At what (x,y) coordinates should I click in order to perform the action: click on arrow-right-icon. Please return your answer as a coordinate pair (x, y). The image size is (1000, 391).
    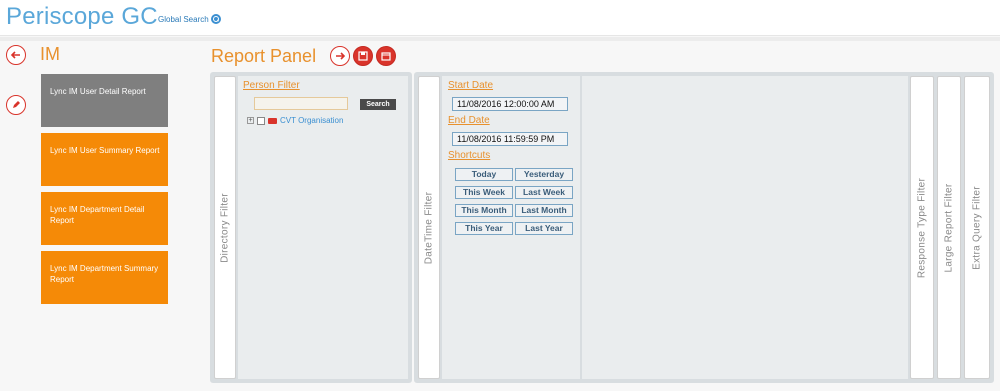
    Looking at the image, I should click on (341, 56).